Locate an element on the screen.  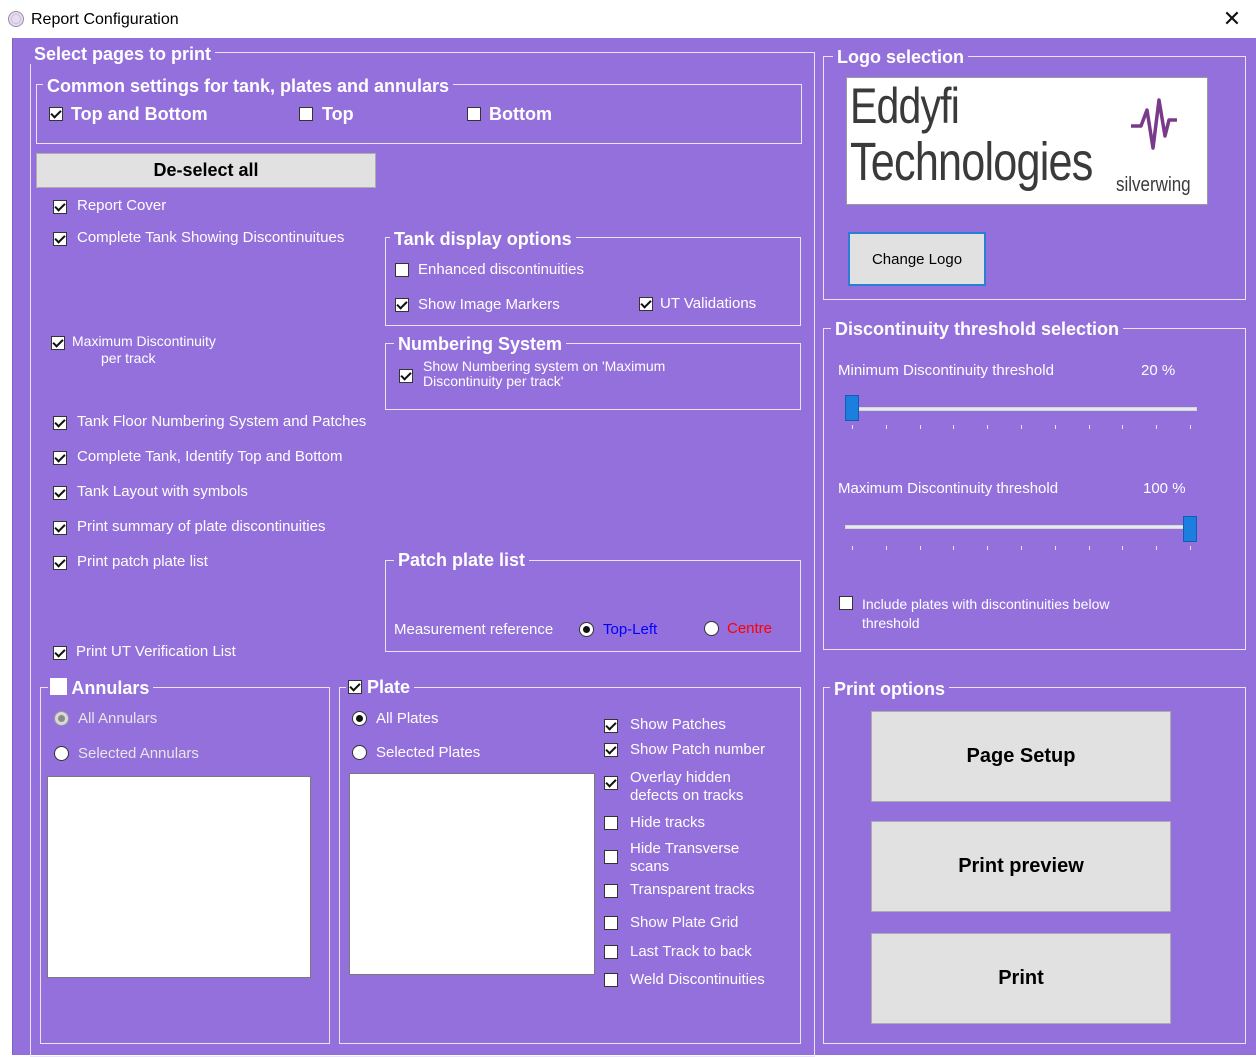
report-cover-checkbox is located at coordinates (60, 207).